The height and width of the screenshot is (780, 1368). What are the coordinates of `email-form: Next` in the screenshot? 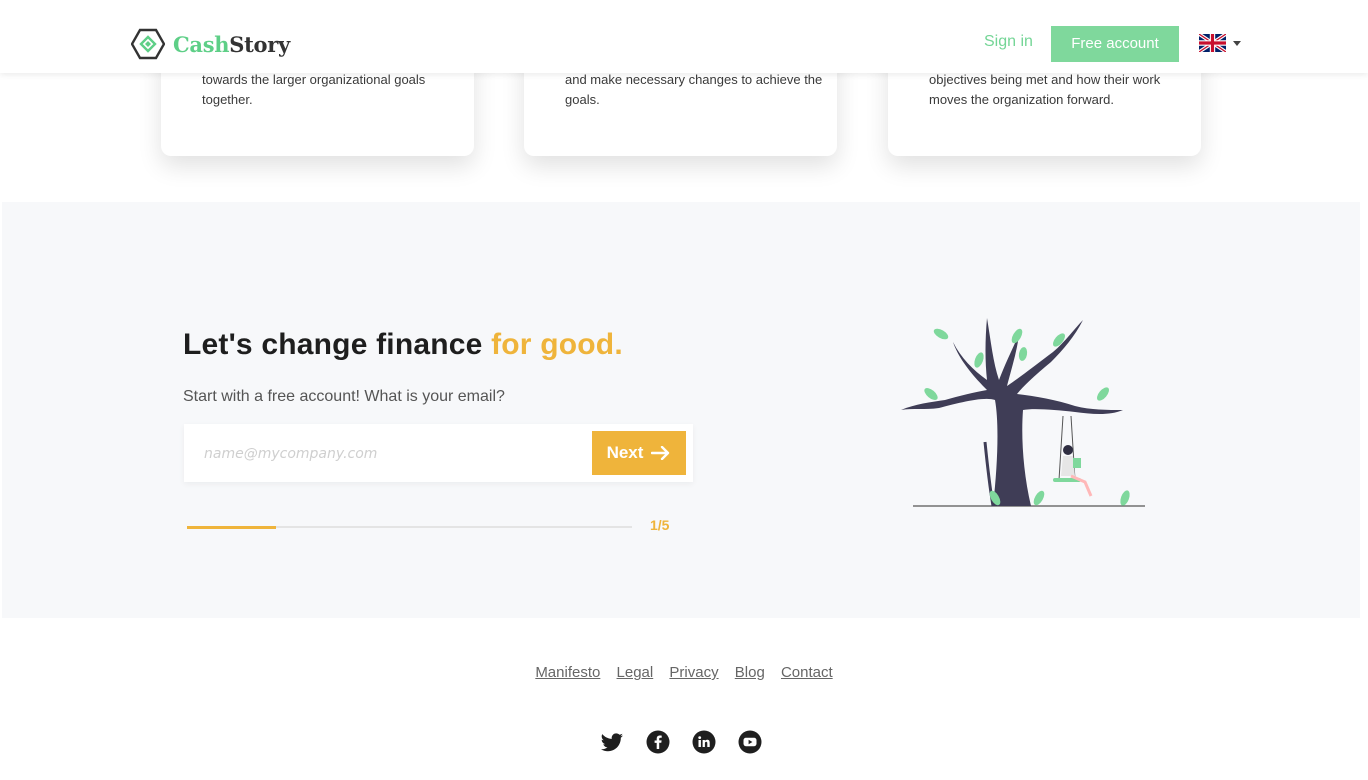 It's located at (438, 453).